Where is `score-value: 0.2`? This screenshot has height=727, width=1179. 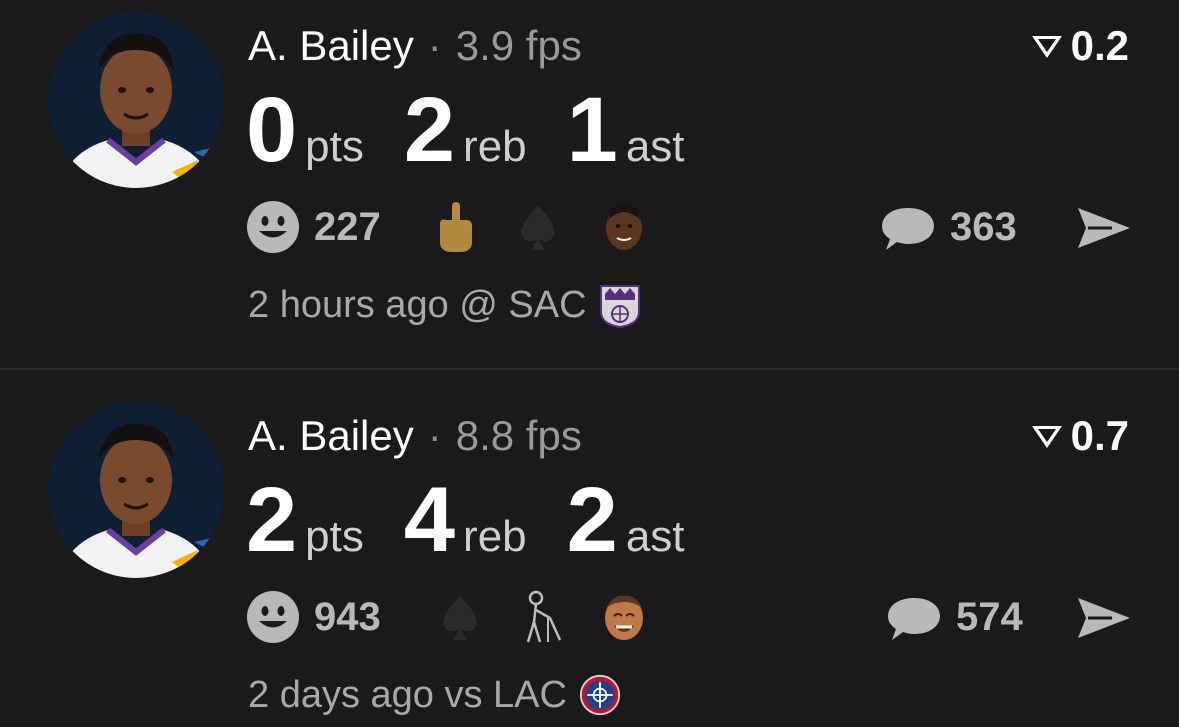 score-value: 0.2 is located at coordinates (1099, 45).